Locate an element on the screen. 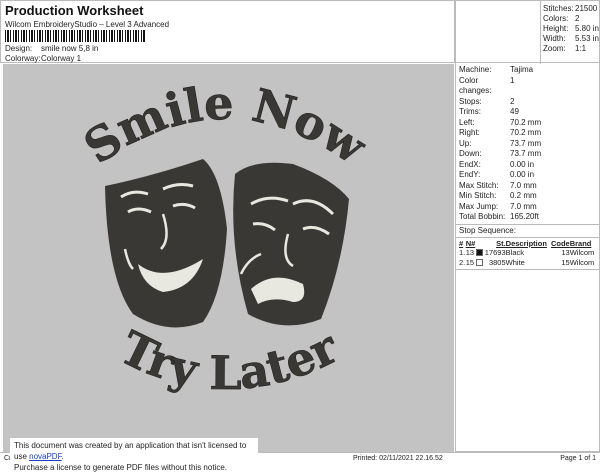 Image resolution: width=600 pixels, height=473 pixels. info-row: Min Stitch: 0.2 mm is located at coordinates (527, 196).